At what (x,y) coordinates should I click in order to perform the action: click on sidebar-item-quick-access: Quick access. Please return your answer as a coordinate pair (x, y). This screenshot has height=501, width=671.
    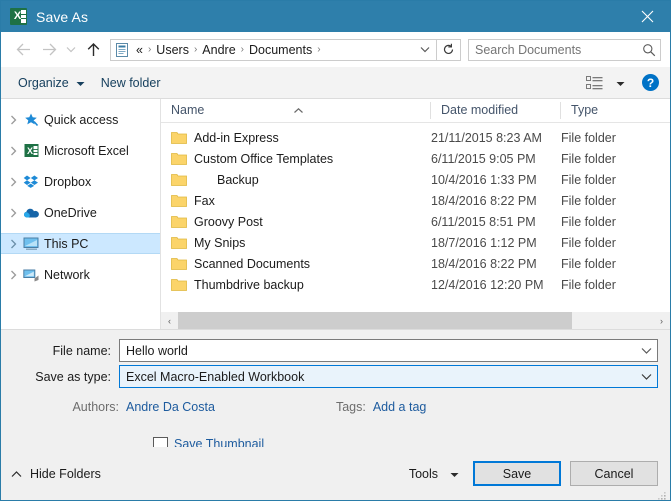
    Looking at the image, I should click on (80, 119).